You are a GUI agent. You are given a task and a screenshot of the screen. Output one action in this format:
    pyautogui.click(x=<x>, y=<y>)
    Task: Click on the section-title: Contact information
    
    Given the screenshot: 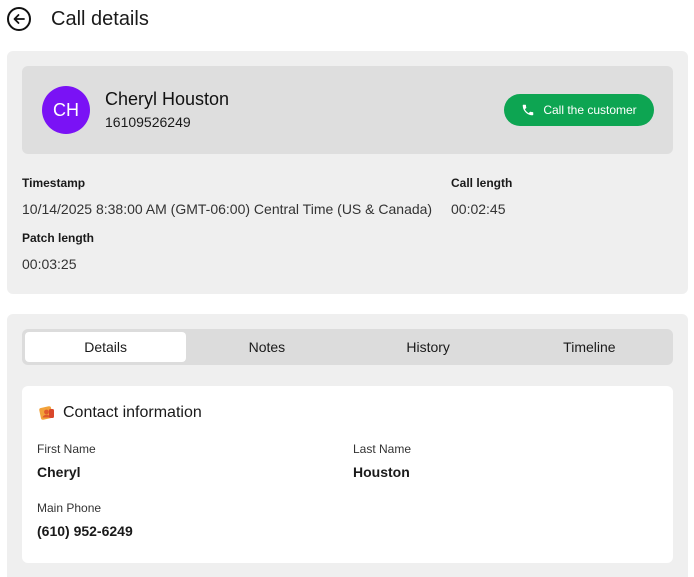 What is the action you would take?
    pyautogui.click(x=132, y=412)
    